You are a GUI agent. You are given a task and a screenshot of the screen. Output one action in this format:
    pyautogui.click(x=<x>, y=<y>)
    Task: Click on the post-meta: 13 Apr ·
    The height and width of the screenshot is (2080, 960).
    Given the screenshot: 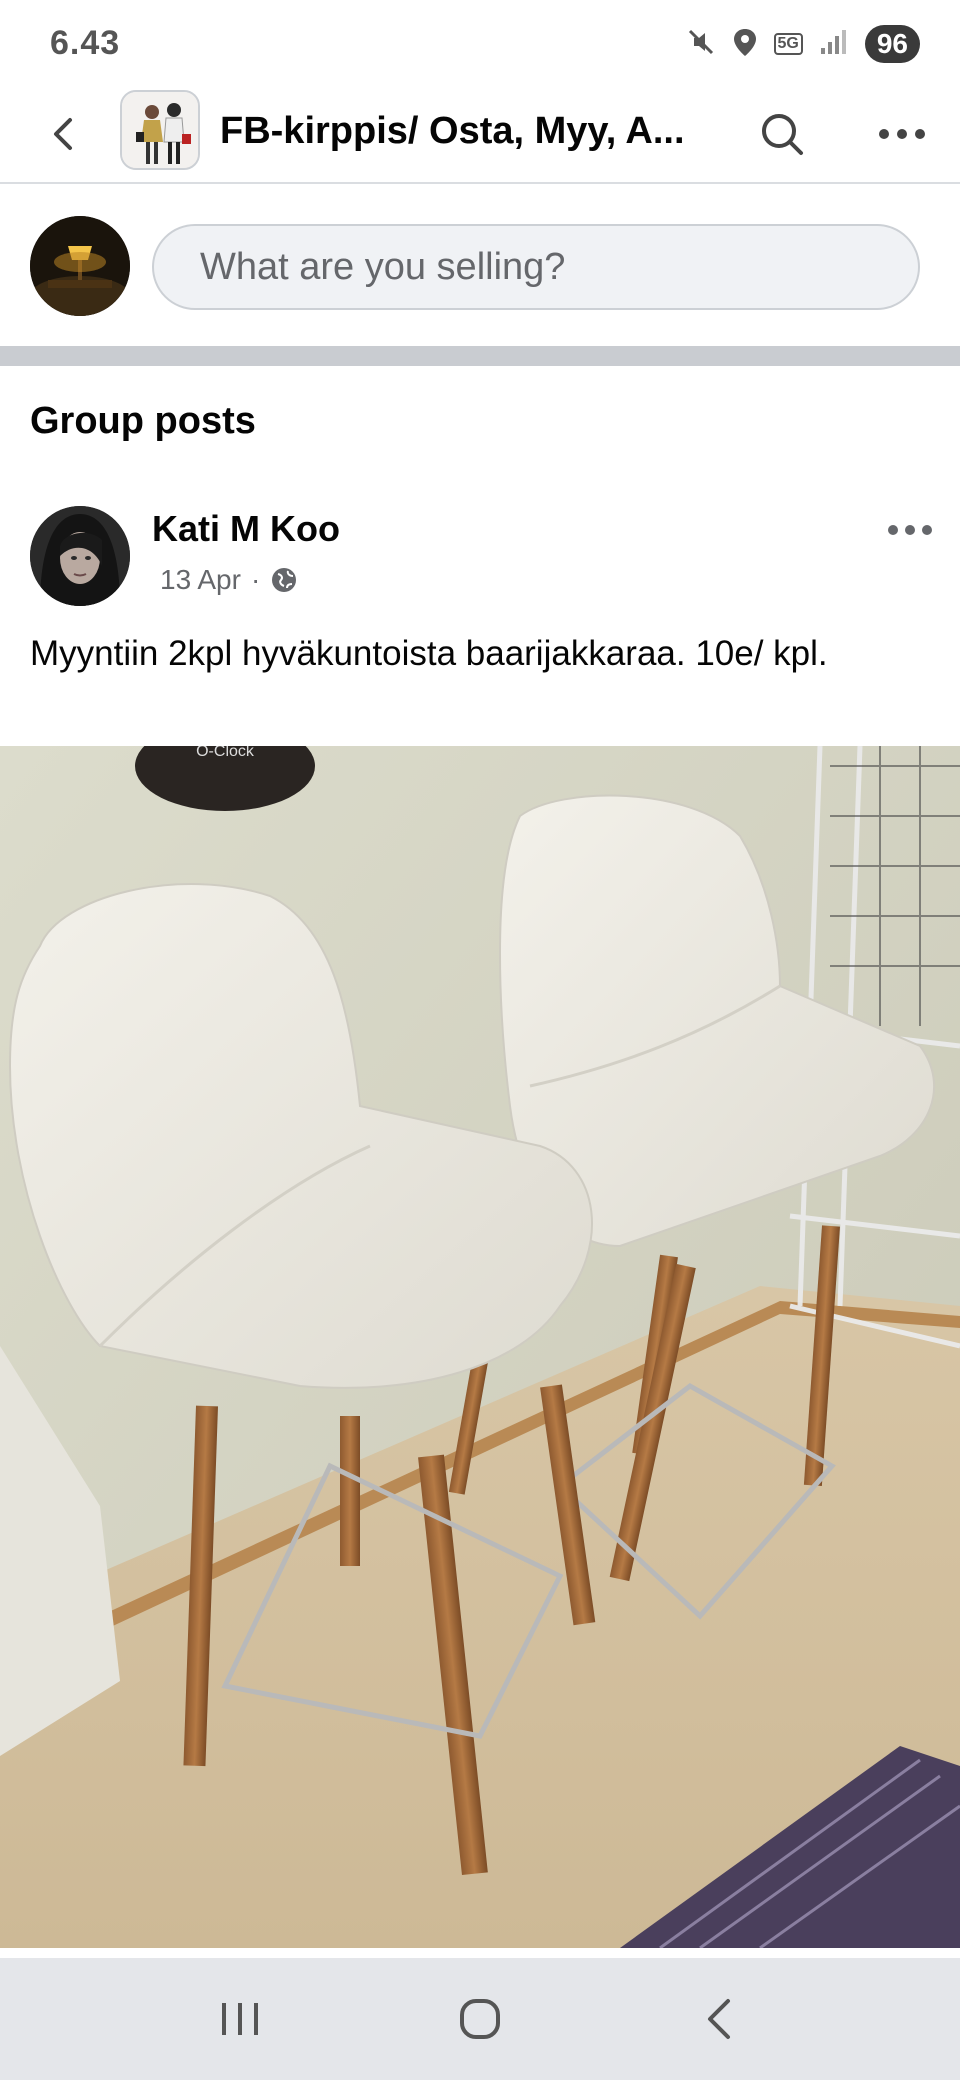 What is the action you would take?
    pyautogui.click(x=229, y=580)
    